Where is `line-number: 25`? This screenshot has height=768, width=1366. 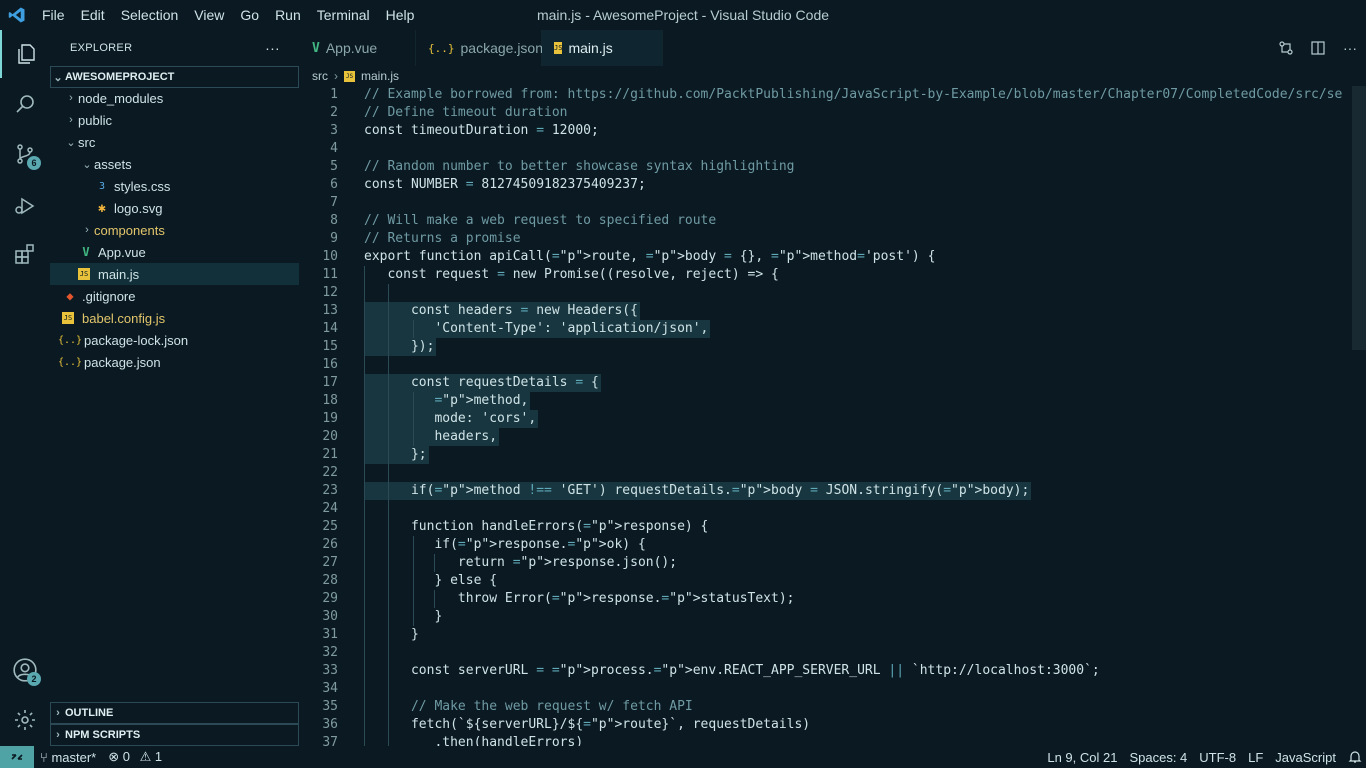
line-number: 25 is located at coordinates (330, 526).